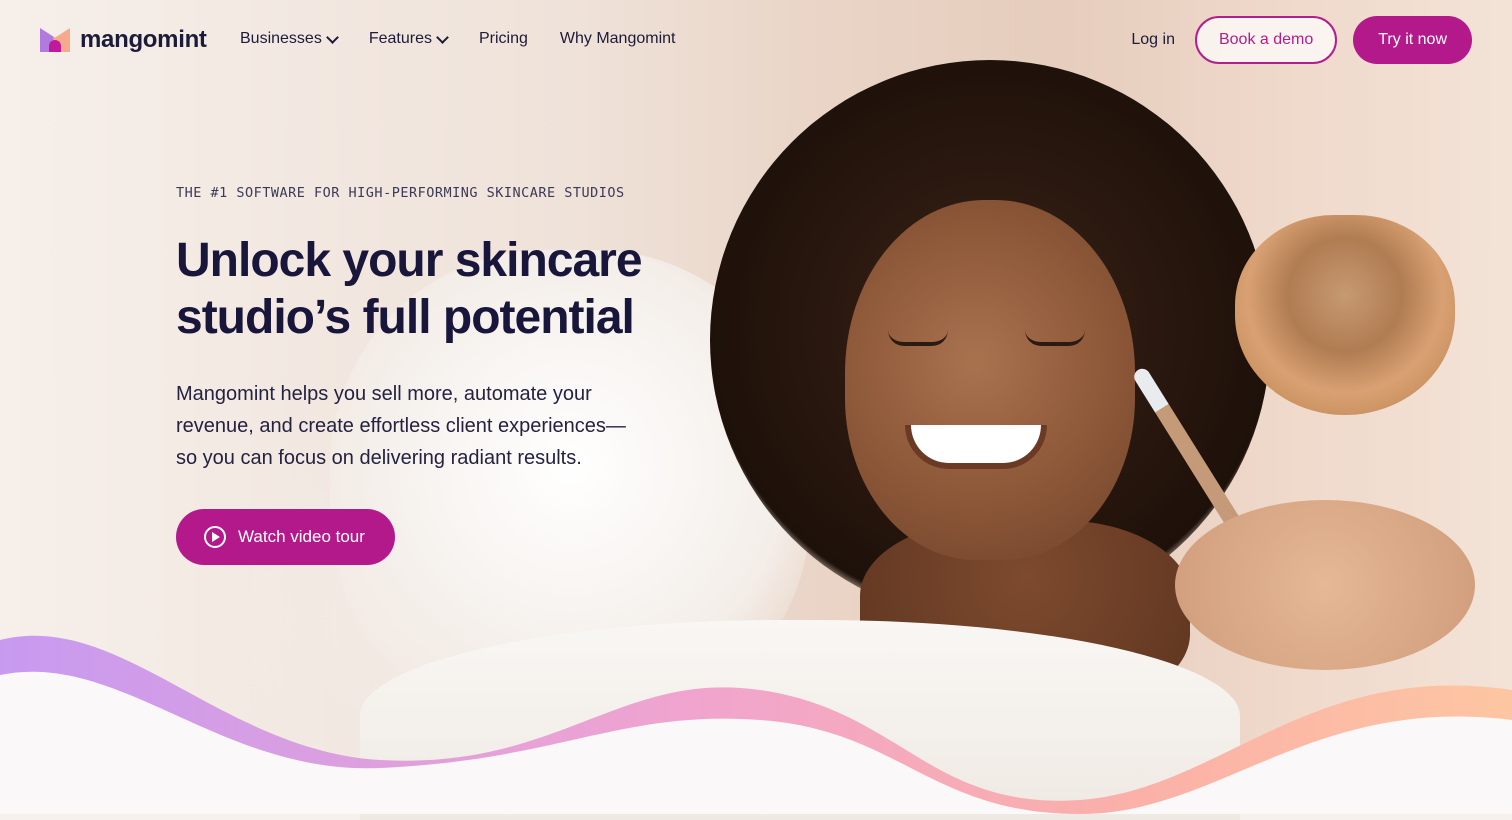 The width and height of the screenshot is (1512, 820). What do you see at coordinates (1266, 40) in the screenshot?
I see `book-demo-button: Book a demo` at bounding box center [1266, 40].